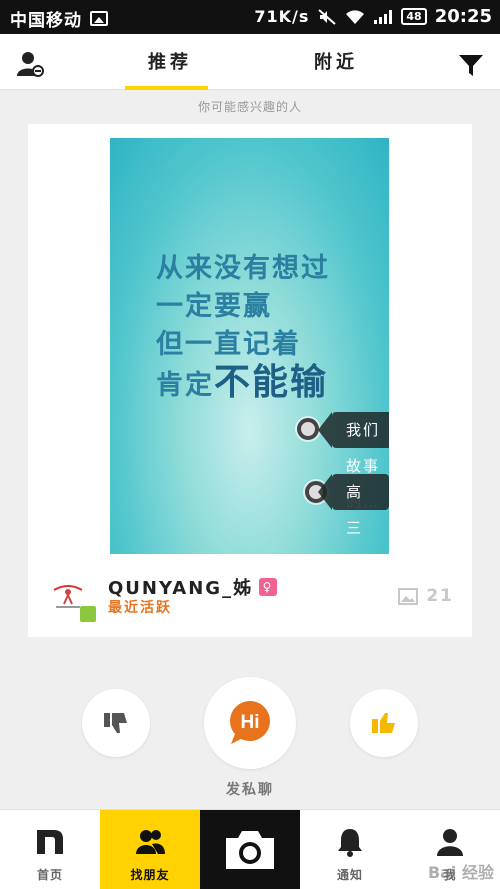 Image resolution: width=500 pixels, height=889 pixels. What do you see at coordinates (99, 18) in the screenshot?
I see `image-notification-icon` at bounding box center [99, 18].